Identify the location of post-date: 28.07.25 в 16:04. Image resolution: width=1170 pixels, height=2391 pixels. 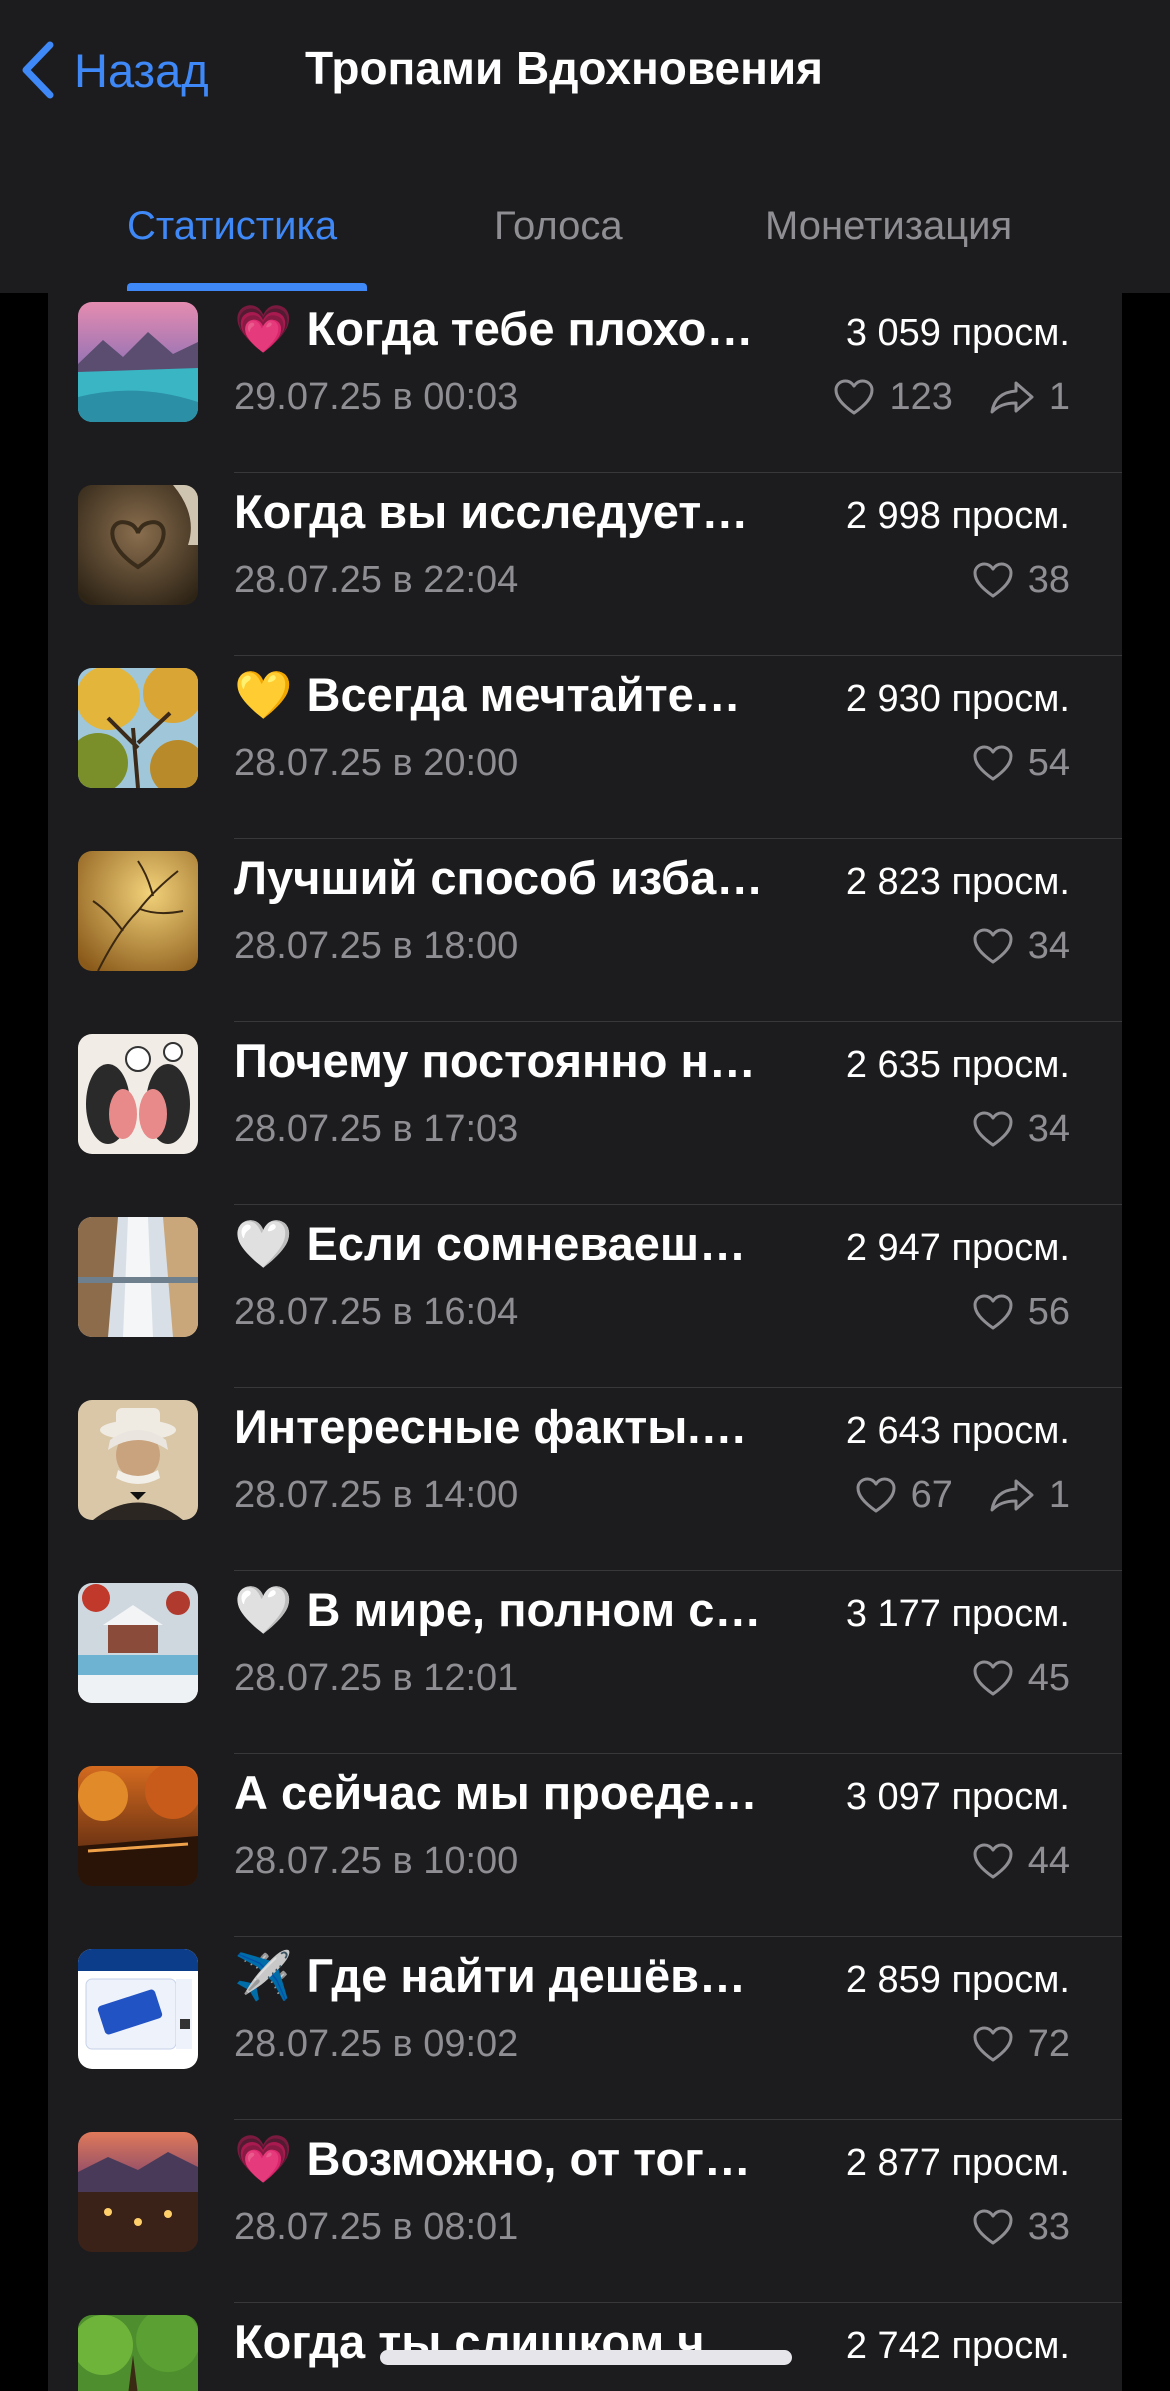
(376, 1312).